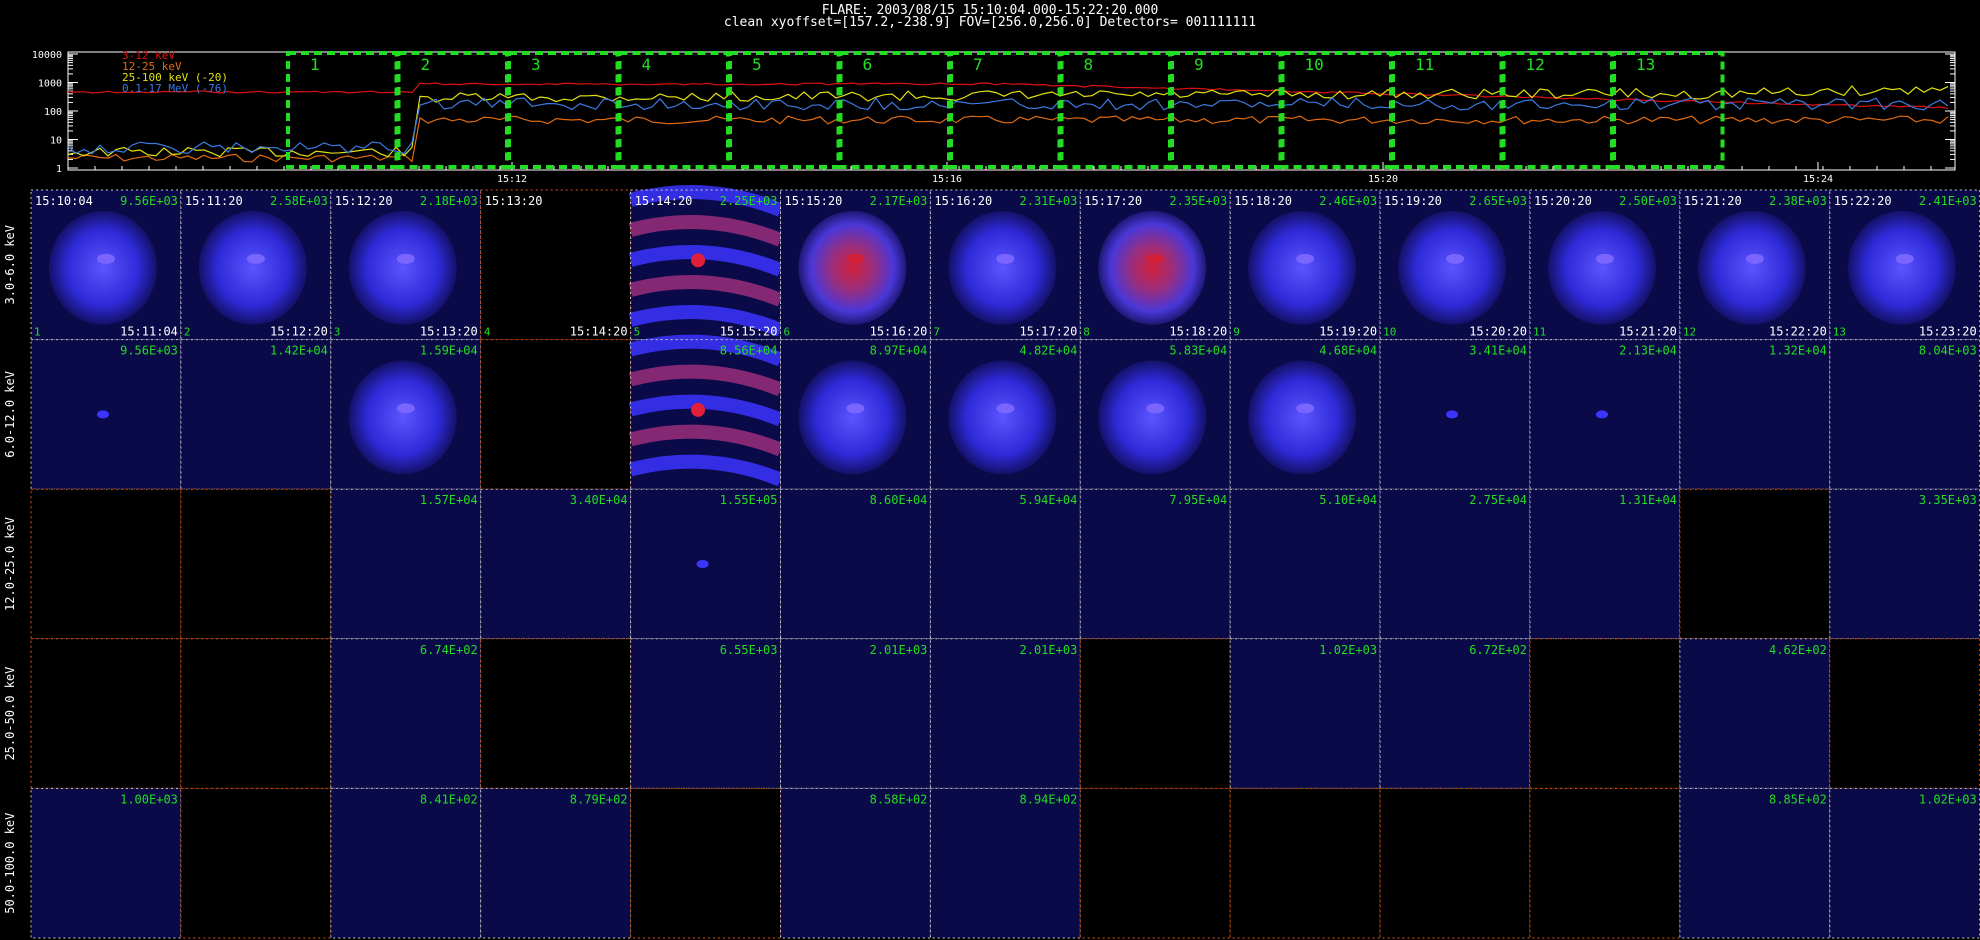 The height and width of the screenshot is (940, 1980). Describe the element at coordinates (299, 201) in the screenshot. I see `max-value: 2.58E+03` at that location.